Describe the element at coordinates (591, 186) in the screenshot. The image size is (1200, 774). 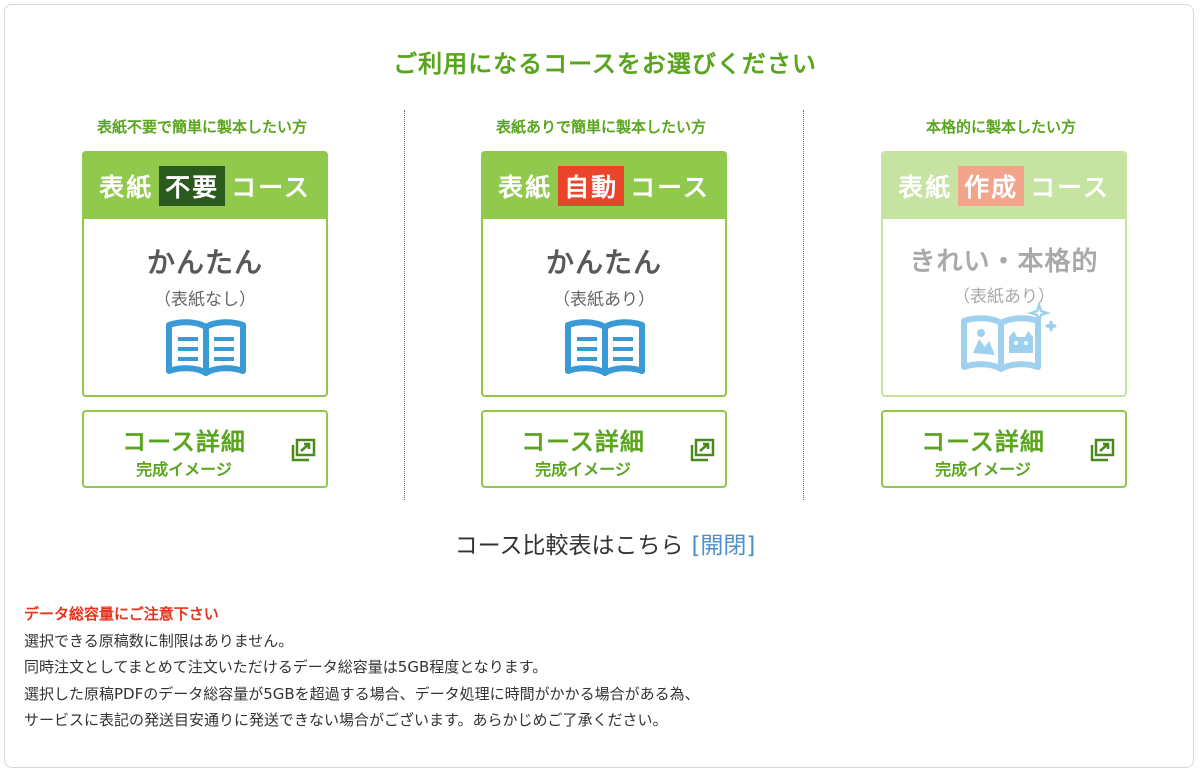
I see `header-highlight: 自動` at that location.